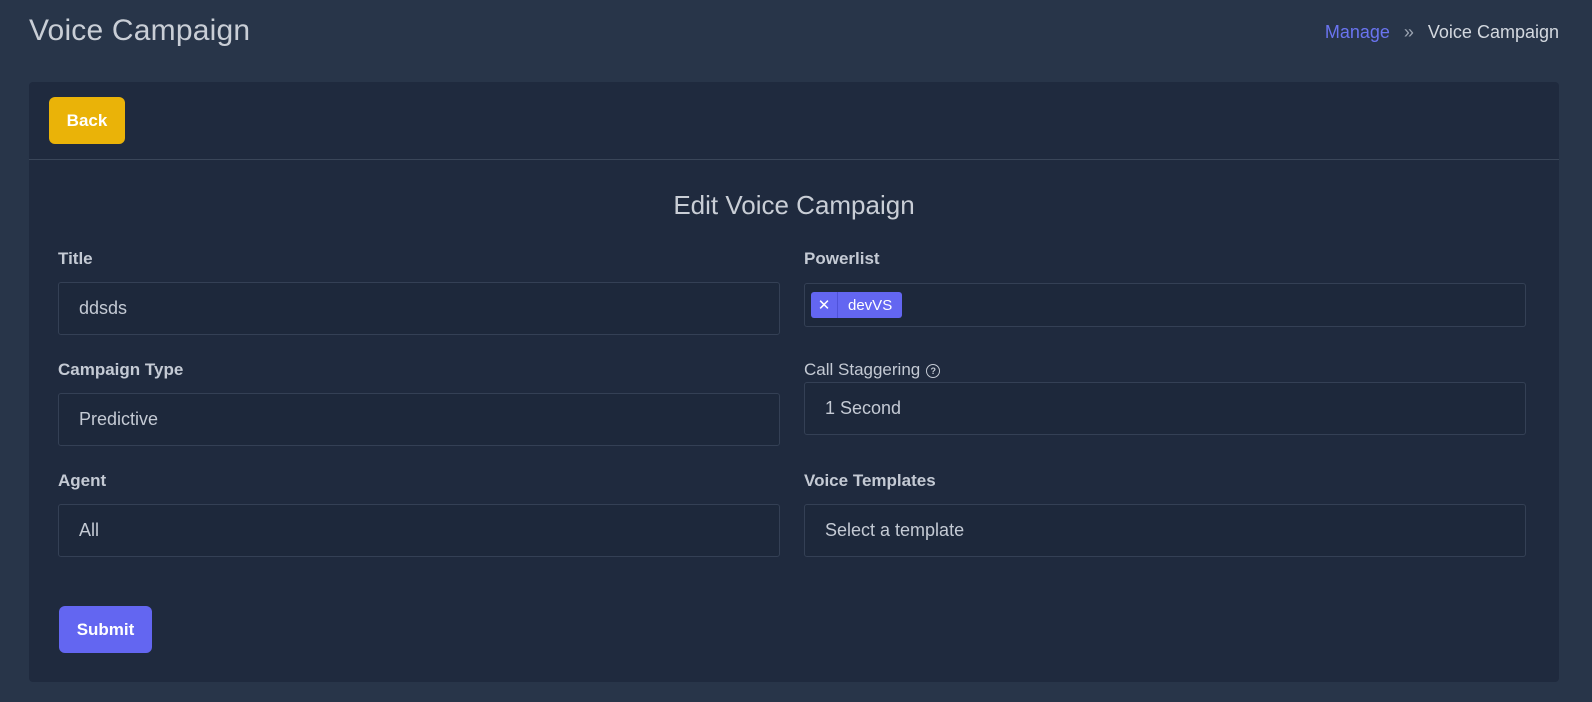 This screenshot has height=702, width=1592. Describe the element at coordinates (1165, 305) in the screenshot. I see `powerlist-multiselect: ✕ devVS` at that location.